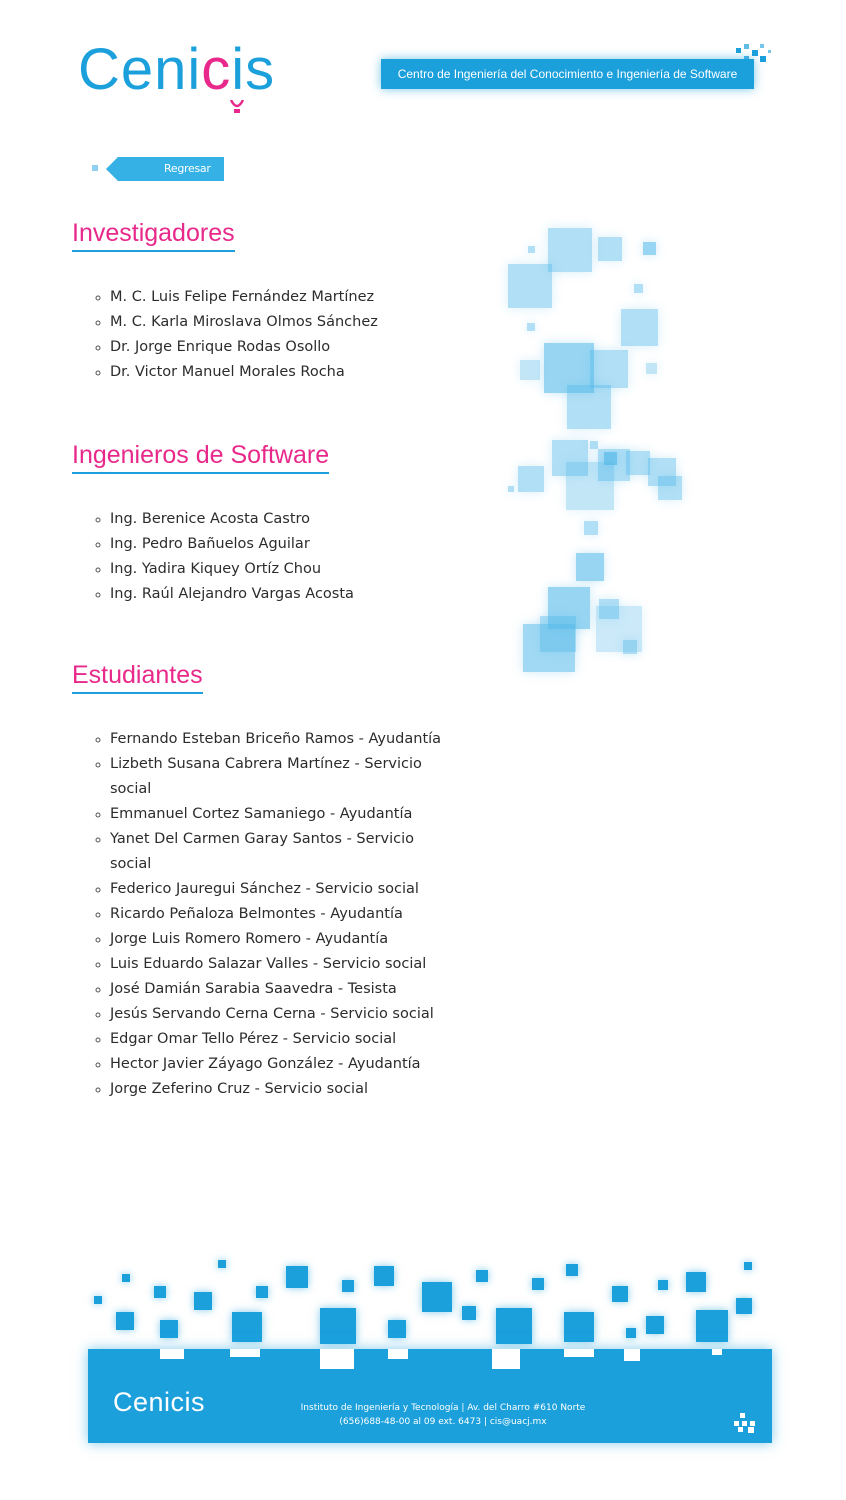 The width and height of the screenshot is (846, 1500). Describe the element at coordinates (137, 677) in the screenshot. I see `section-title-estudiantes: Estudiantes` at that location.